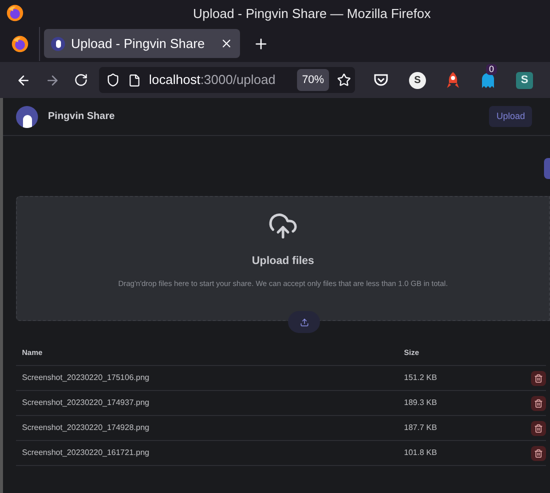  I want to click on table-cell: 187.7 KB, so click(420, 428).